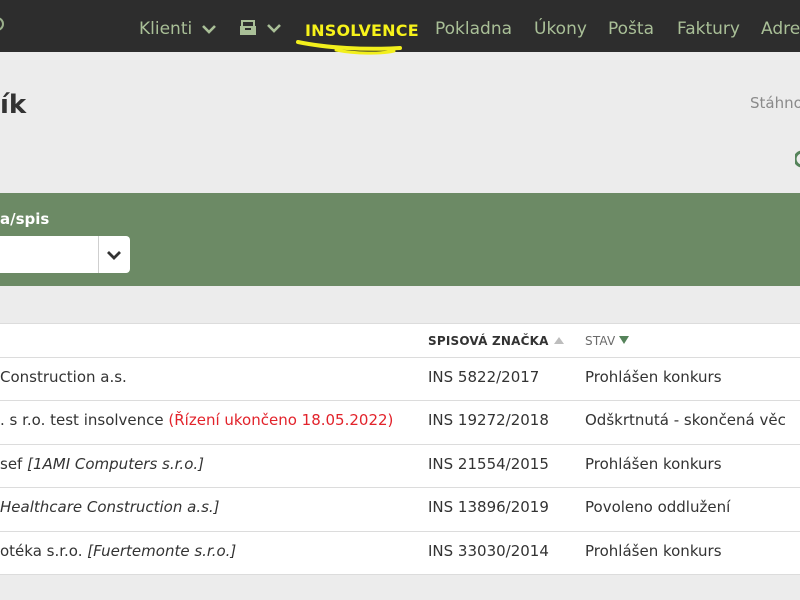  Describe the element at coordinates (13, 105) in the screenshot. I see `page-title: ík` at that location.